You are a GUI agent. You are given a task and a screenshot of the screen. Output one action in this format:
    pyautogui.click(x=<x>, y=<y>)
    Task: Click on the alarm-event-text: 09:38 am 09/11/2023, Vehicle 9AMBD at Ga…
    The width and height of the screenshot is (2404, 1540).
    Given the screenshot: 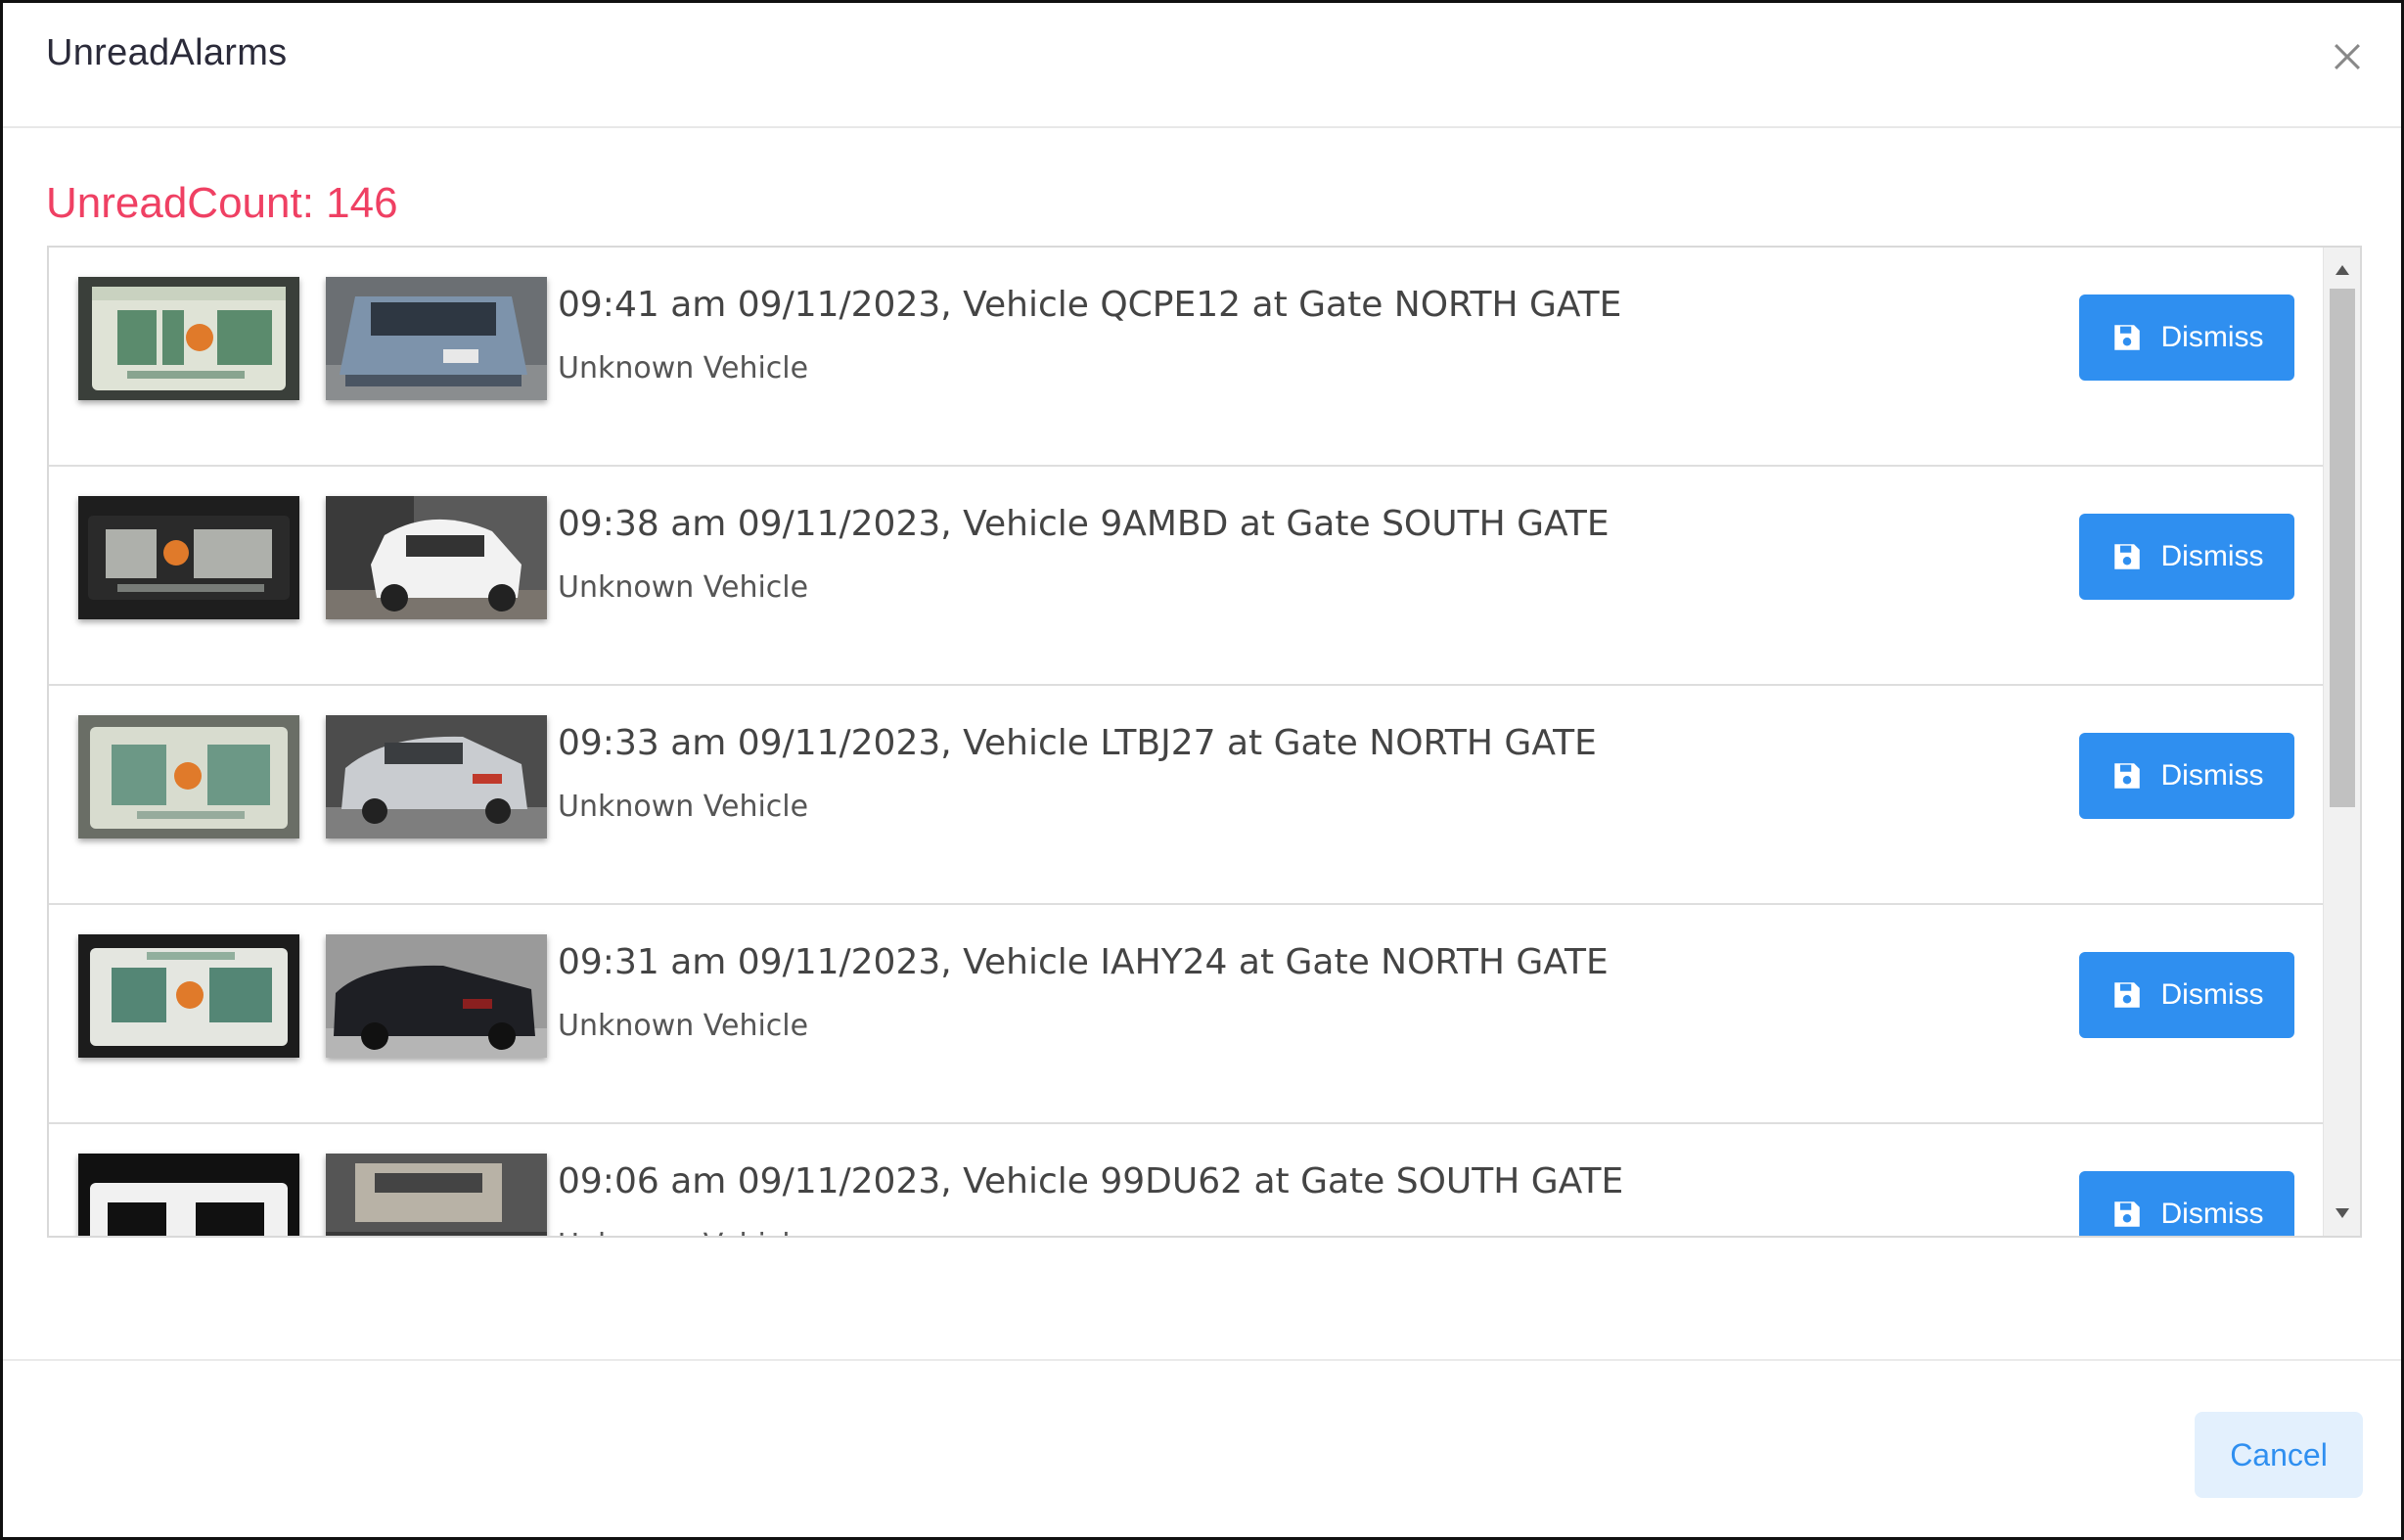 What is the action you would take?
    pyautogui.click(x=1084, y=524)
    